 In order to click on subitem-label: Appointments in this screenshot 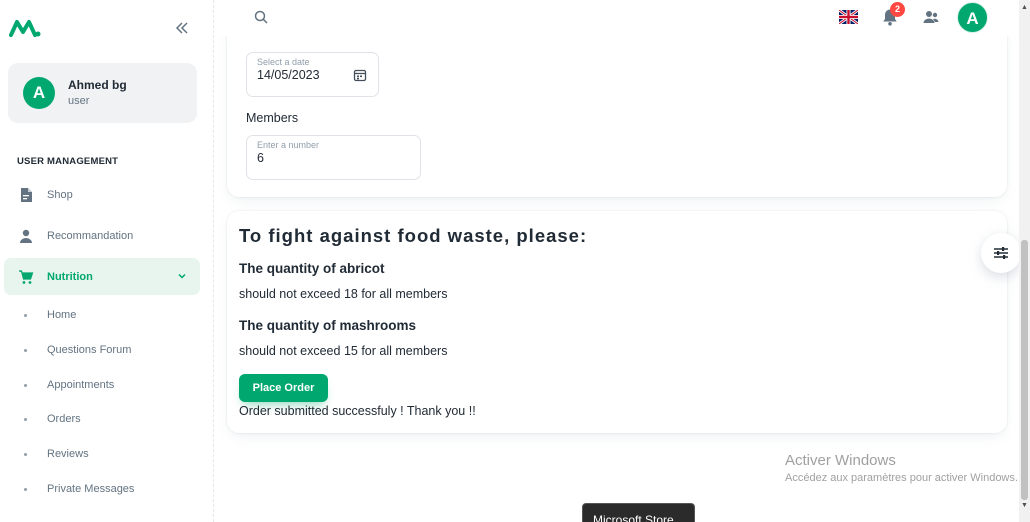, I will do `click(81, 385)`.